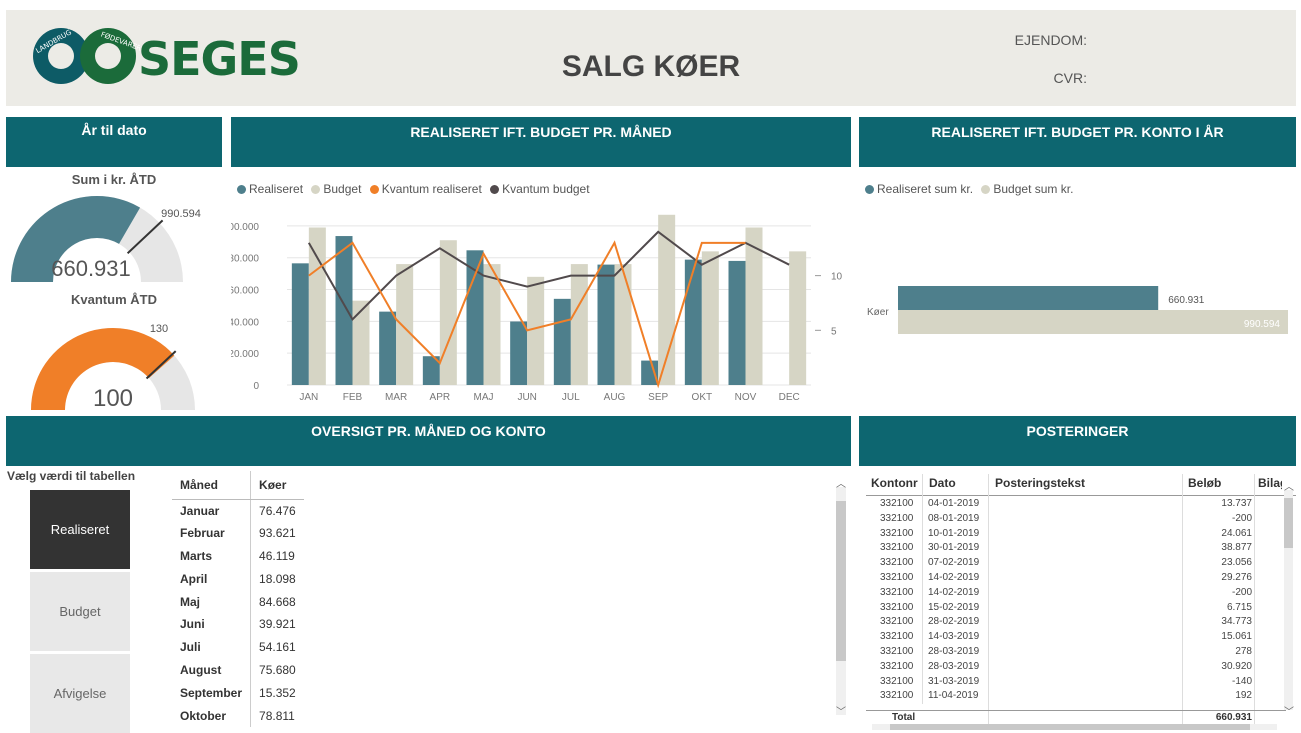  I want to click on dato-cell: 07-02-2019, so click(954, 563).